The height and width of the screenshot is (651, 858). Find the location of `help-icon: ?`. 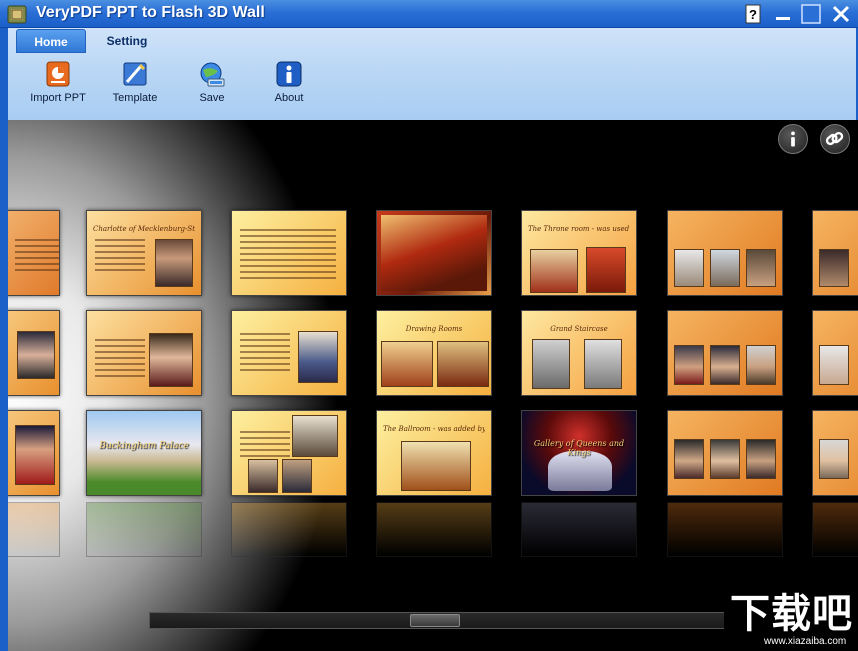

help-icon: ? is located at coordinates (754, 14).